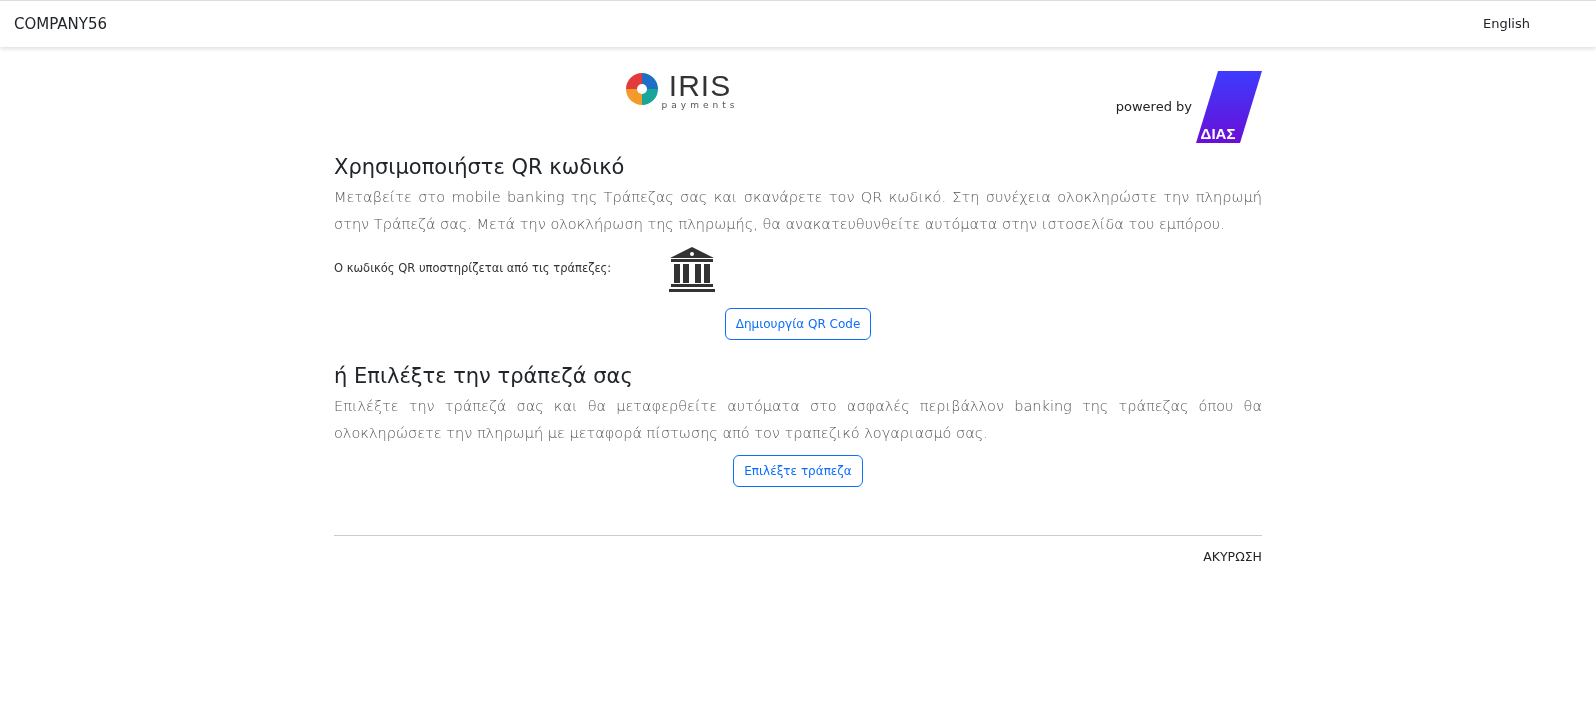  I want to click on instructions-paragraph: Επιλέξτε την τράπεζά σας και θα μεταφερθείτε αυτόματα στο ασφαλές περιβάλλον banking της τράπεζας όπου θα ολοκληρώσετε την πληρωμή με μεταφορά πίστωσης από τον τραπεζικό λογαριασμό σας., so click(798, 420).